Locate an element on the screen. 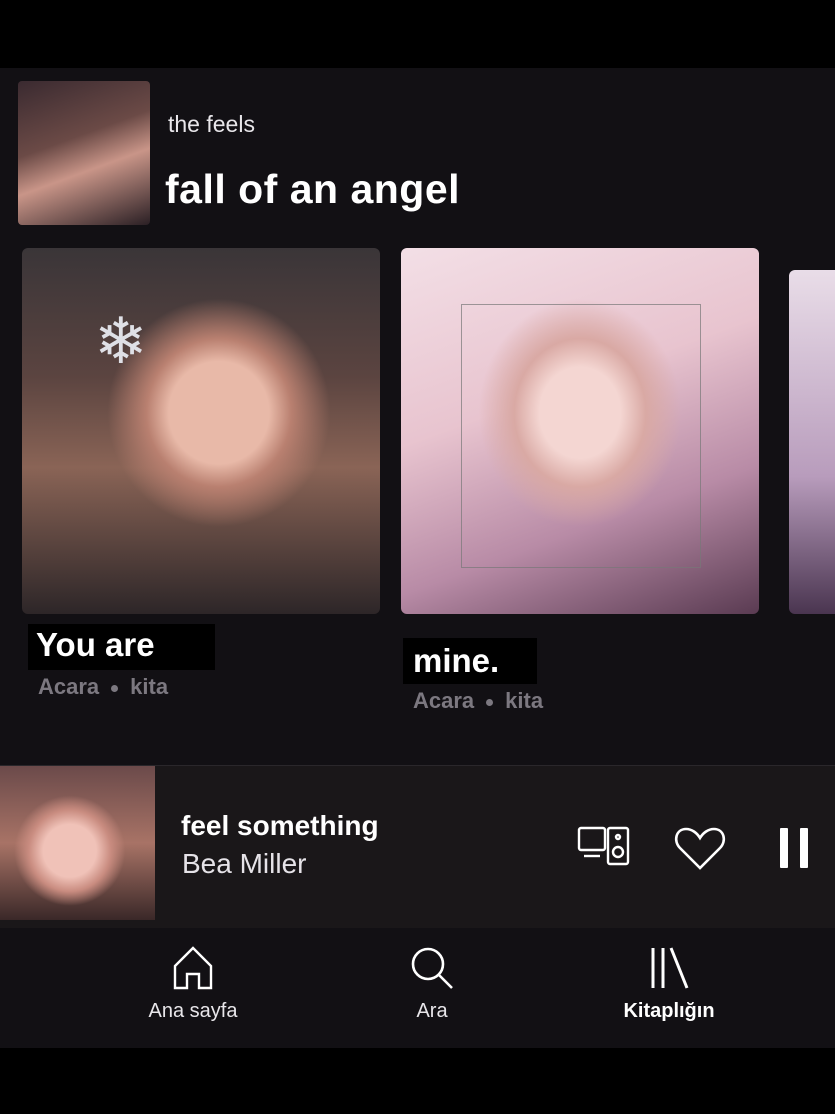  nav-label-search: Ara is located at coordinates (432, 1011).